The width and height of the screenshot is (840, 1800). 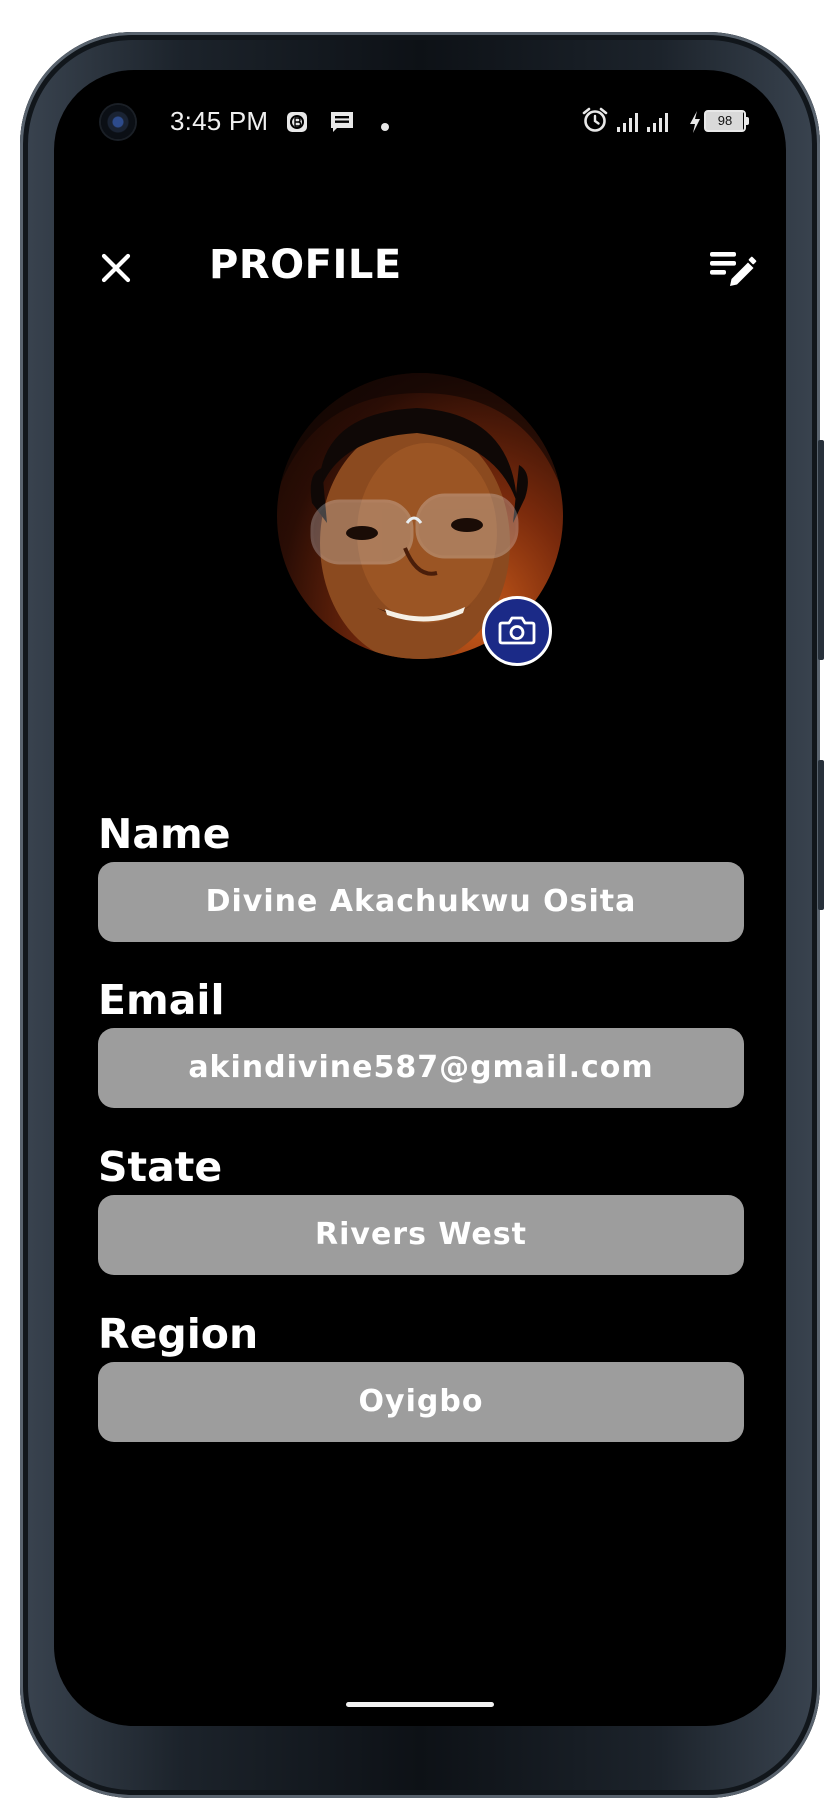 I want to click on name-label: Name, so click(x=164, y=834).